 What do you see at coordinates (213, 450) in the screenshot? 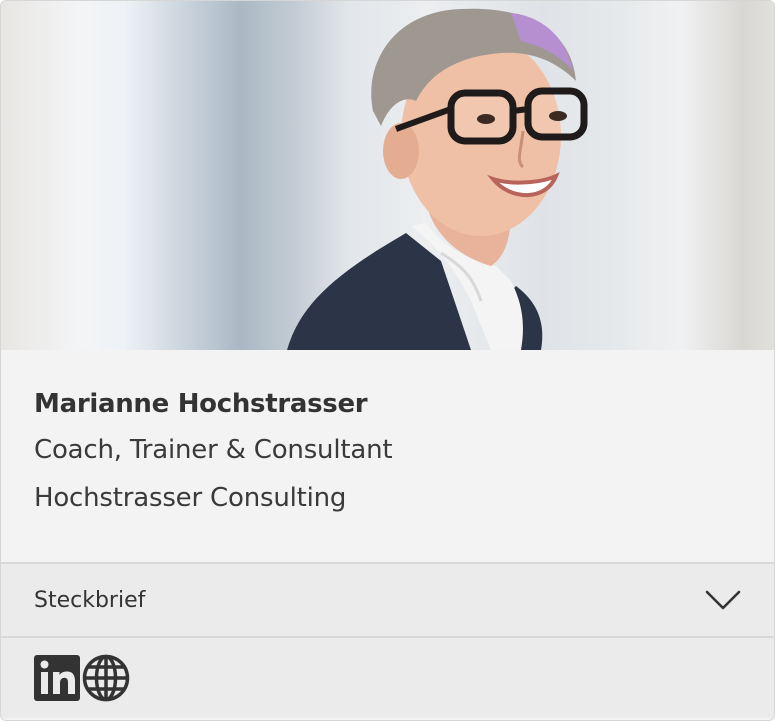
I see `profile-role: Coach, Trainer & Consultant` at bounding box center [213, 450].